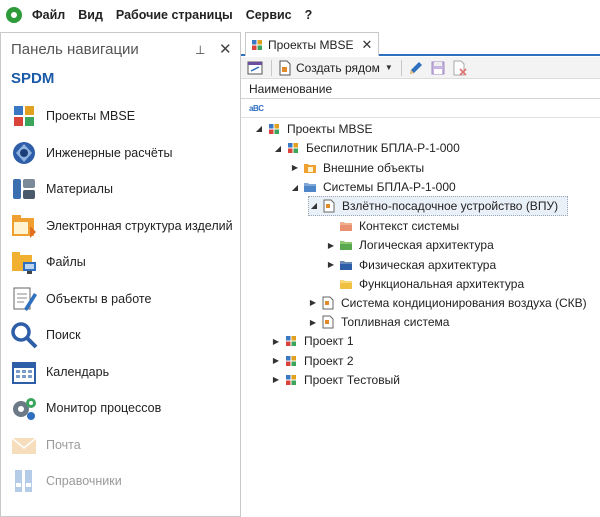 This screenshot has height=517, width=600. I want to click on filter-row: aBC, so click(420, 108).